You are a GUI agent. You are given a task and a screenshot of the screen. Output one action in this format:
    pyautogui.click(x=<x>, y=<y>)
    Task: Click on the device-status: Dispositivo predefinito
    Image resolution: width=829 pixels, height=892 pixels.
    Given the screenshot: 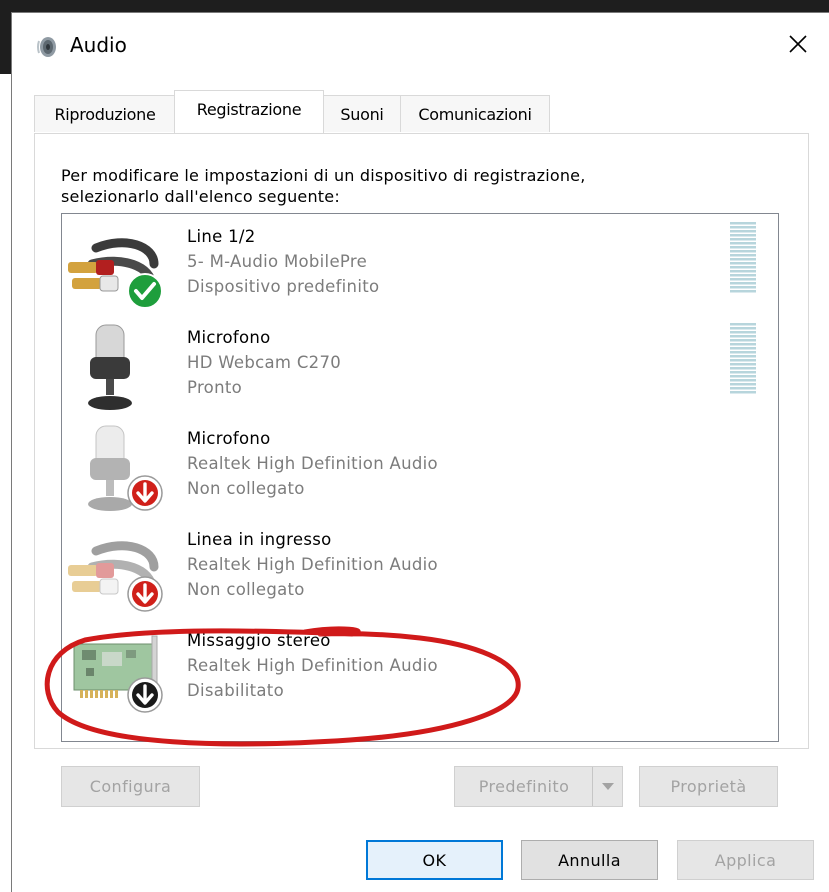 What is the action you would take?
    pyautogui.click(x=283, y=286)
    